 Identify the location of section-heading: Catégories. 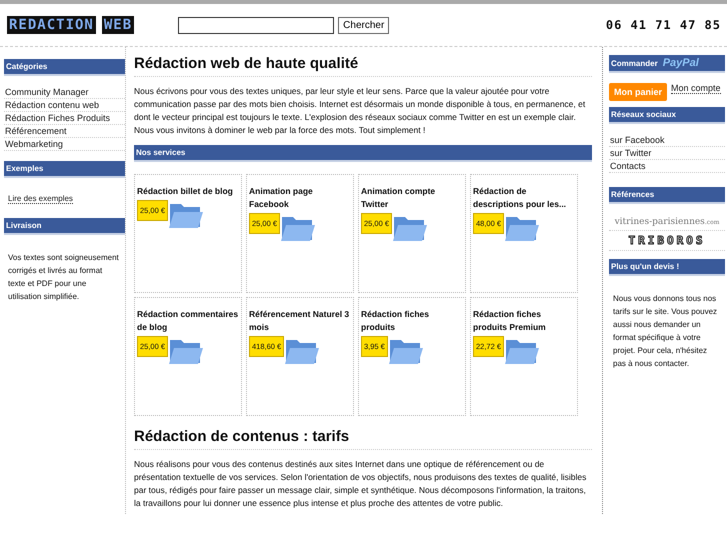
(64, 67).